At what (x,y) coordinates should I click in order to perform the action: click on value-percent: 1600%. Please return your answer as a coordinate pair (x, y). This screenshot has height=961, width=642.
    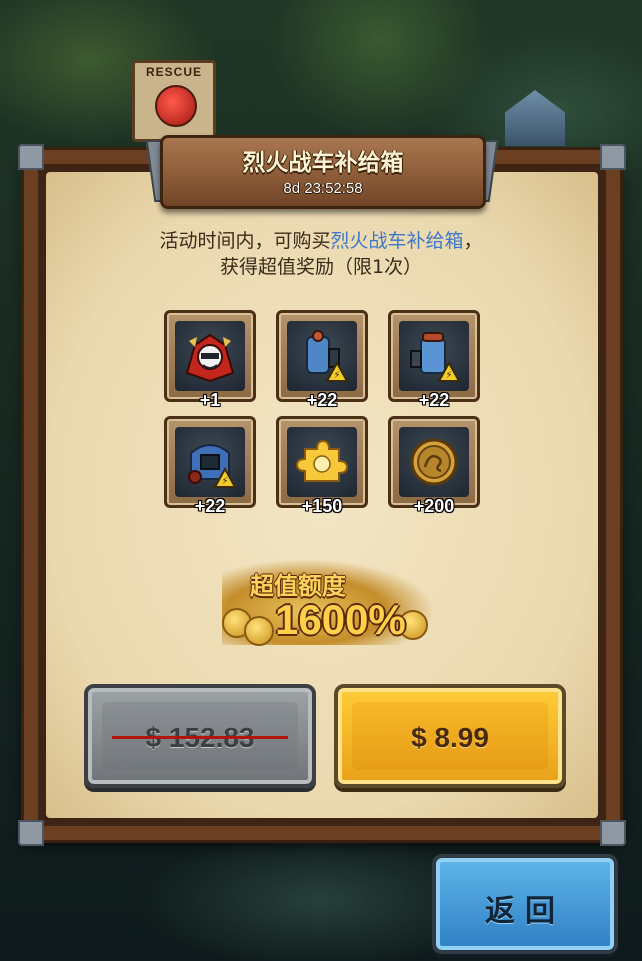
    Looking at the image, I should click on (340, 619).